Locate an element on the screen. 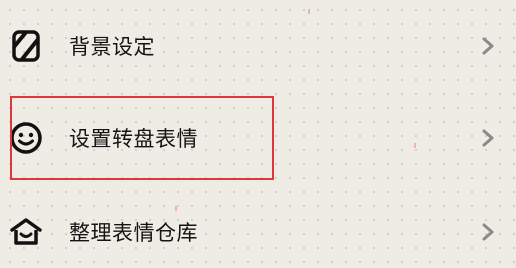 The height and width of the screenshot is (268, 516). menu-item-label: 设置转盘表情 is located at coordinates (133, 139).